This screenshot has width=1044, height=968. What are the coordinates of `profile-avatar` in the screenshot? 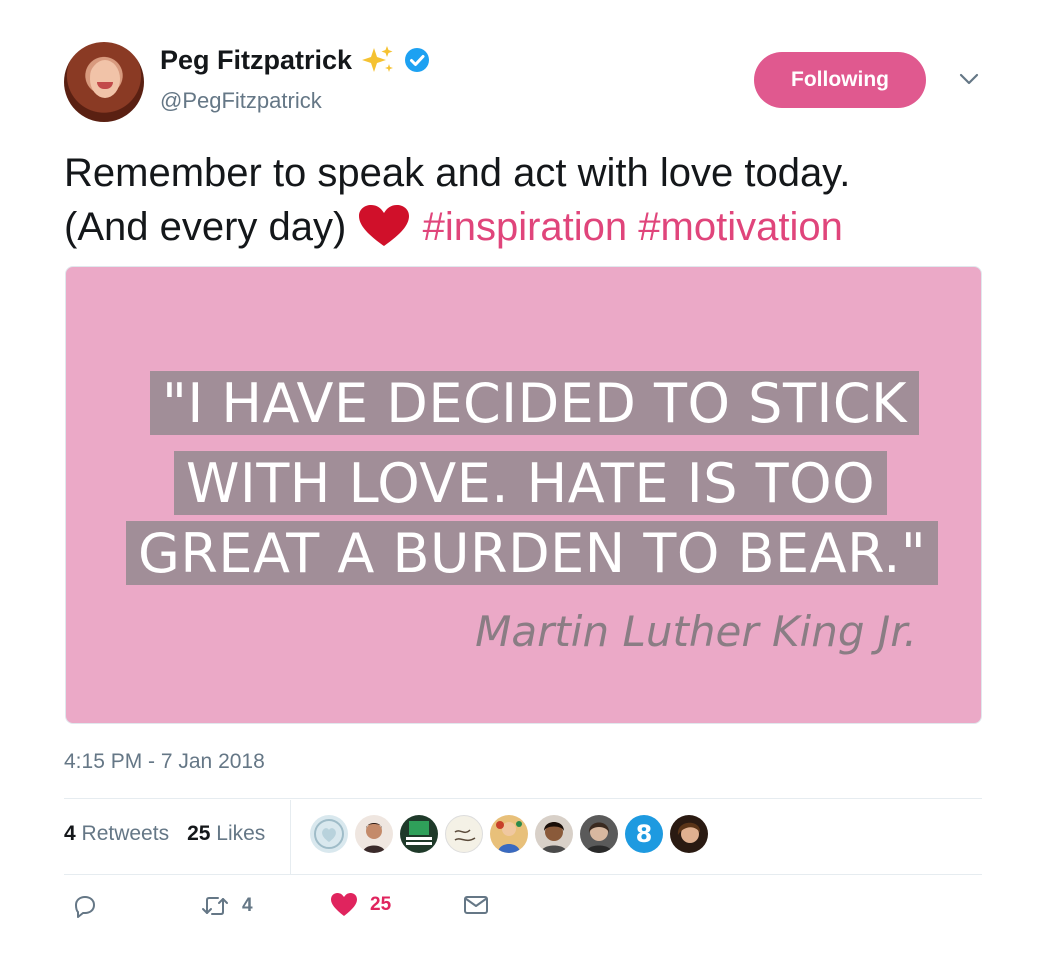 It's located at (104, 82).